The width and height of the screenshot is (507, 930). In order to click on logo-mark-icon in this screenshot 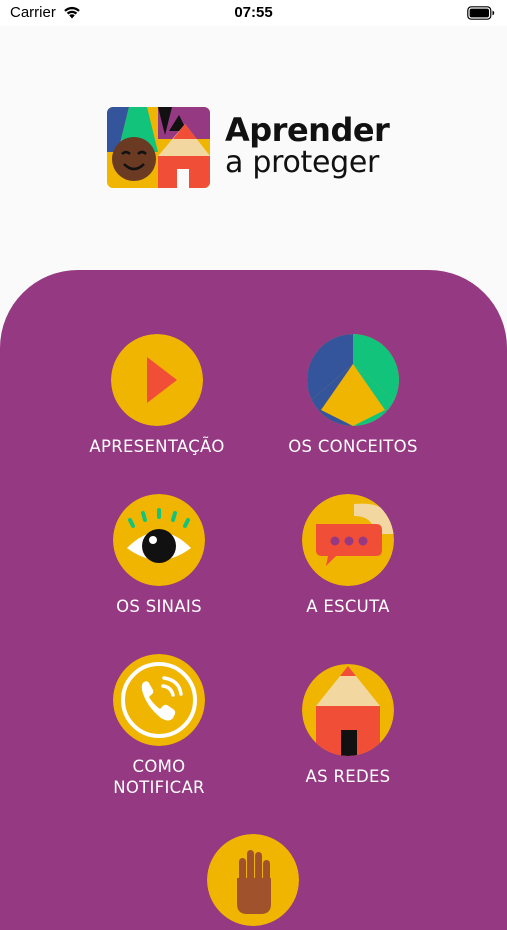, I will do `click(158, 147)`.